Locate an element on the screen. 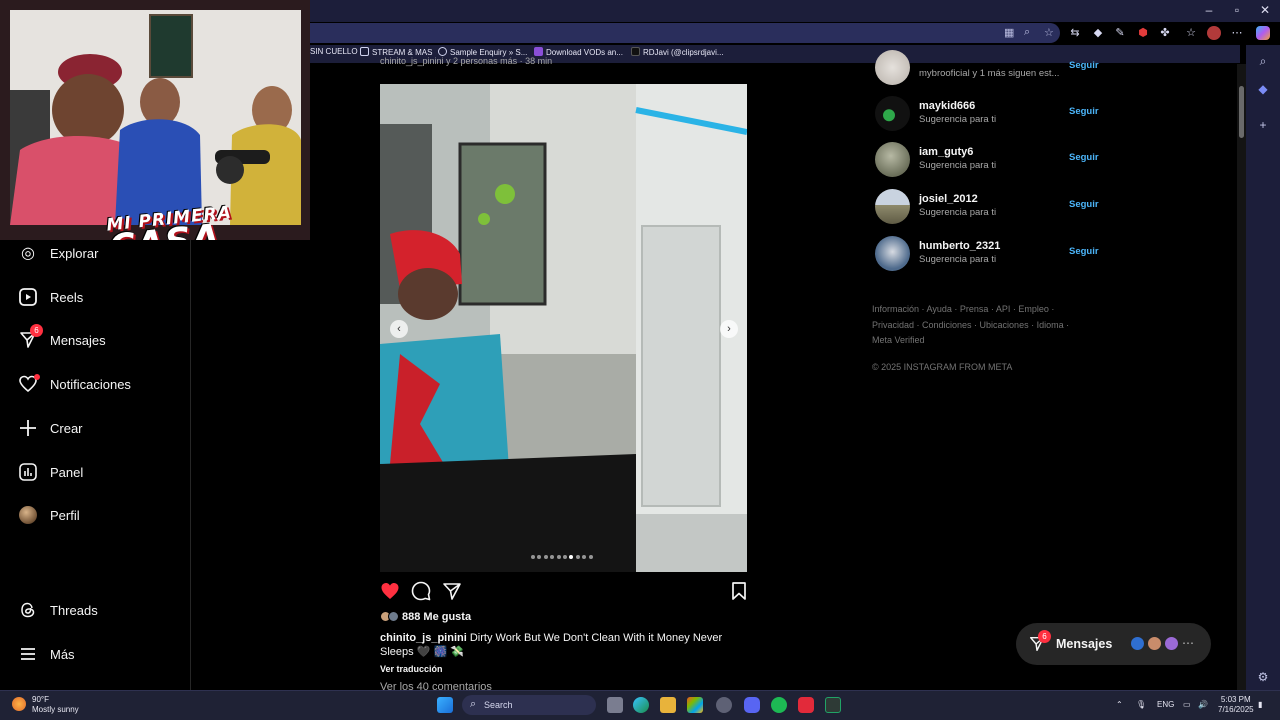 This screenshot has width=1280, height=720. gear-icon: ⚙ is located at coordinates (1263, 677).